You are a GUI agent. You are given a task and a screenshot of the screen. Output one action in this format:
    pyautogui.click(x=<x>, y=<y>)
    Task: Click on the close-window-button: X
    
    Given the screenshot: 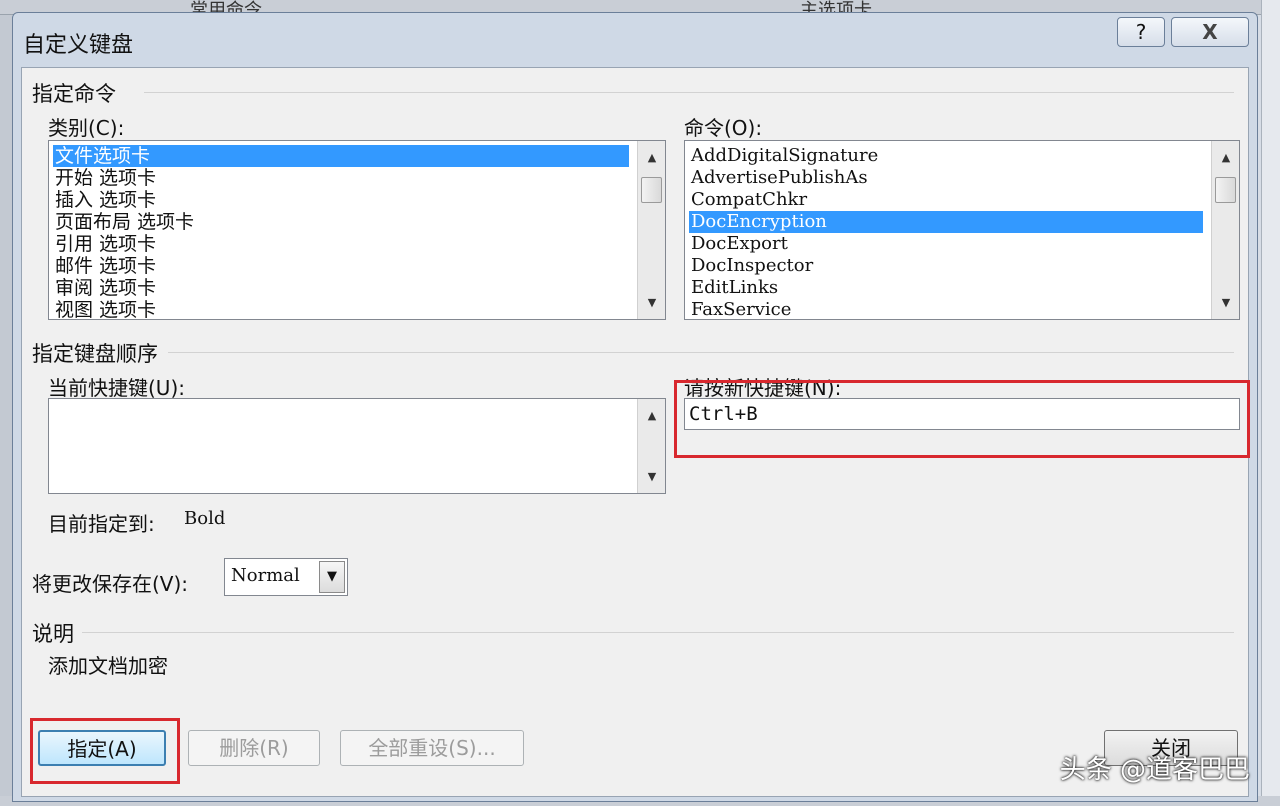 What is the action you would take?
    pyautogui.click(x=1210, y=32)
    